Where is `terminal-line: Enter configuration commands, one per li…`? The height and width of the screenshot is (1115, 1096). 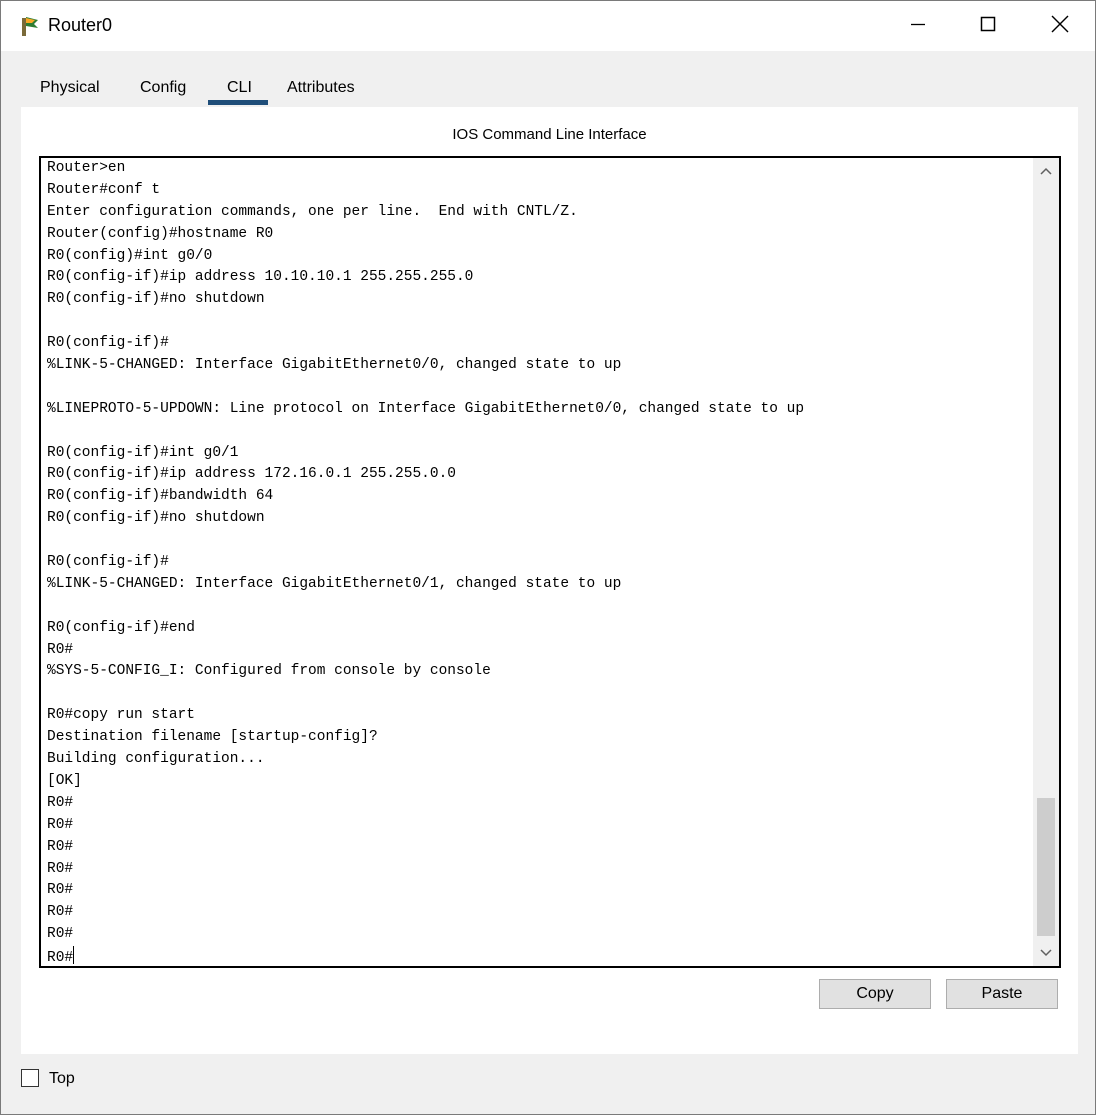 terminal-line: Enter configuration commands, one per li… is located at coordinates (312, 211).